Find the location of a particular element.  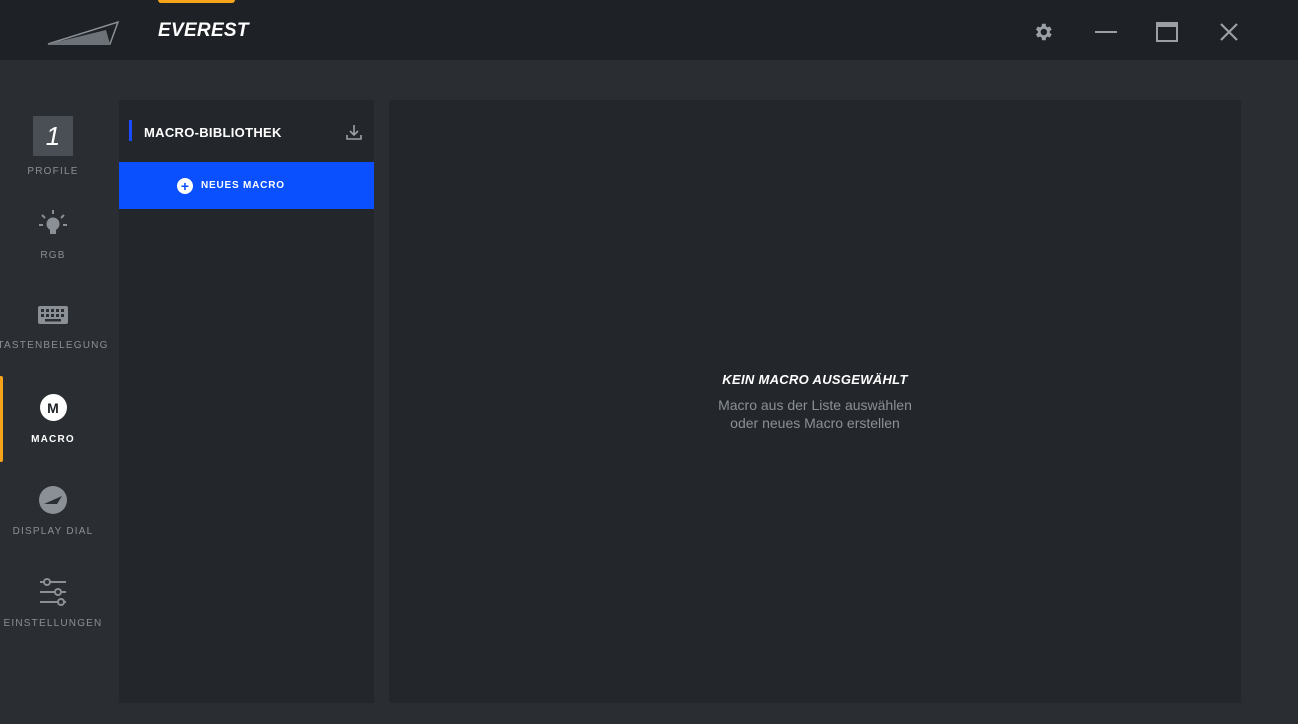

nav-item-einstellungen: EINSTELLUNGEN is located at coordinates (53, 606).